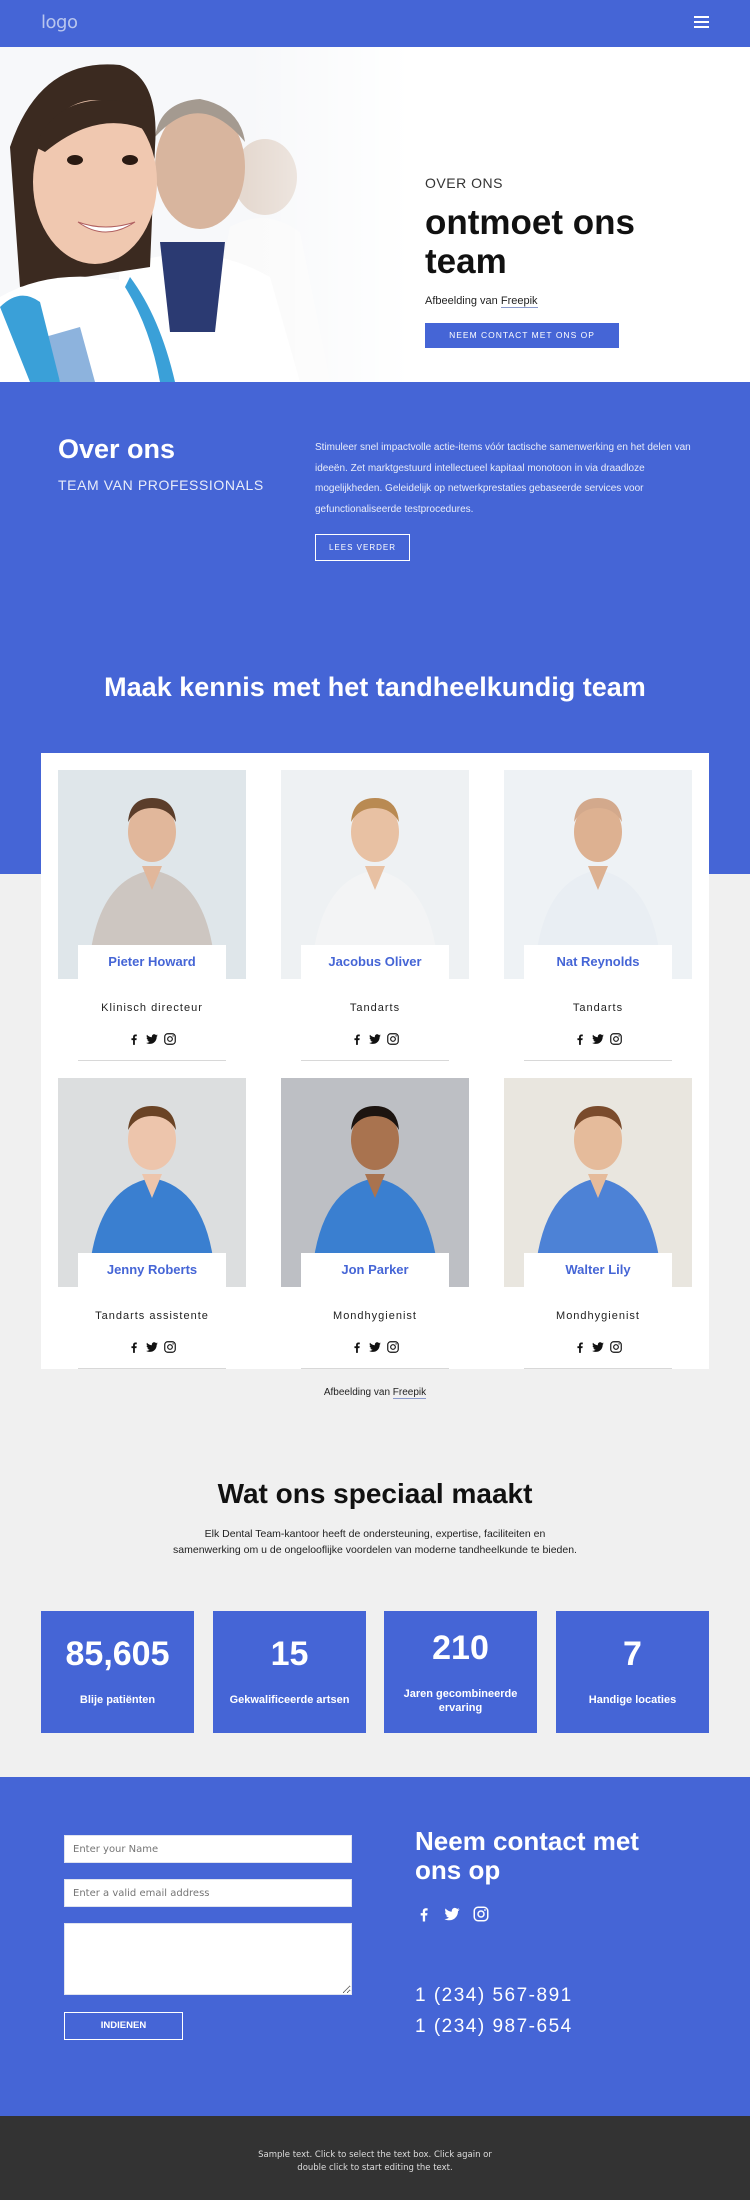 The image size is (750, 2200). I want to click on contact-form: INDIENEN, so click(205, 1946).